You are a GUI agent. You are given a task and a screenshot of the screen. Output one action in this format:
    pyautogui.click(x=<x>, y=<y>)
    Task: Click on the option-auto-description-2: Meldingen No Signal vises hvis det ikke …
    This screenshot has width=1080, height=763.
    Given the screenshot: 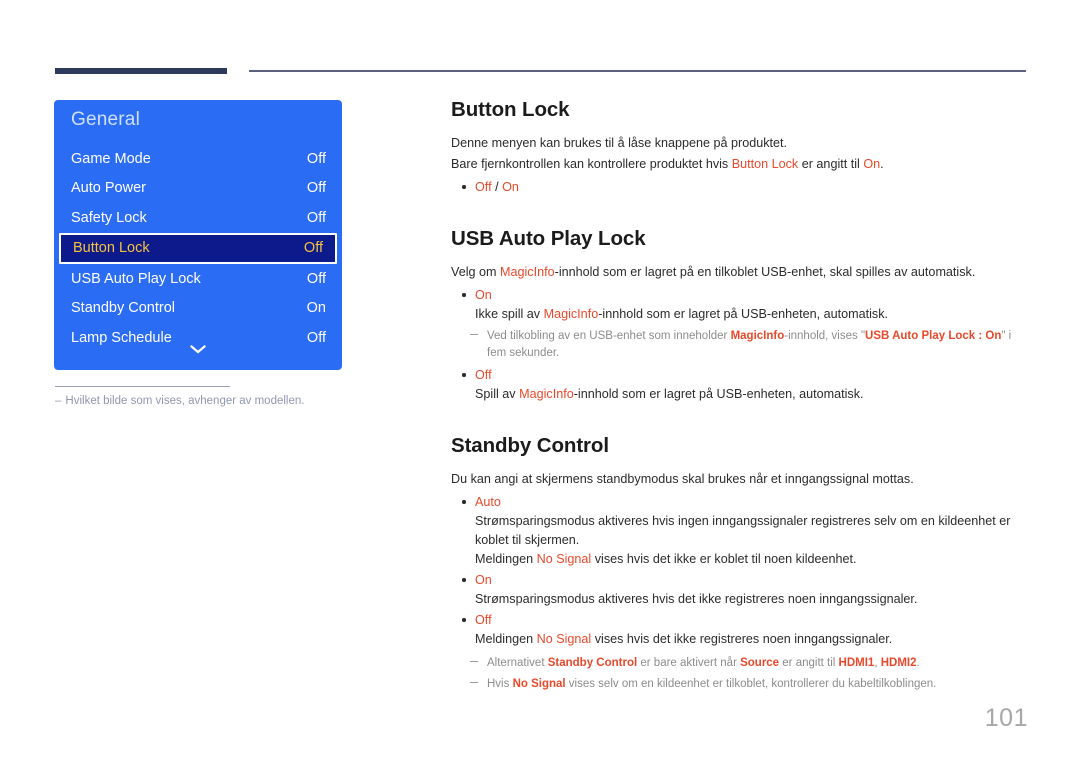 What is the action you would take?
    pyautogui.click(x=753, y=559)
    